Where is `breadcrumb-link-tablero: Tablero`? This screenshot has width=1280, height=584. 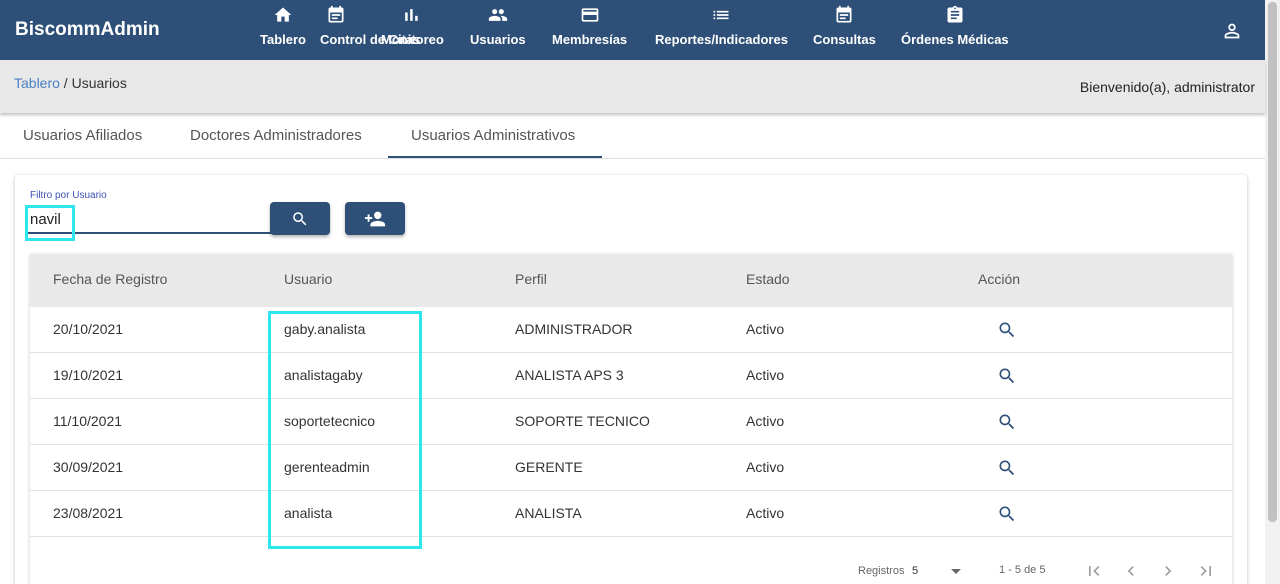
breadcrumb-link-tablero: Tablero is located at coordinates (37, 83).